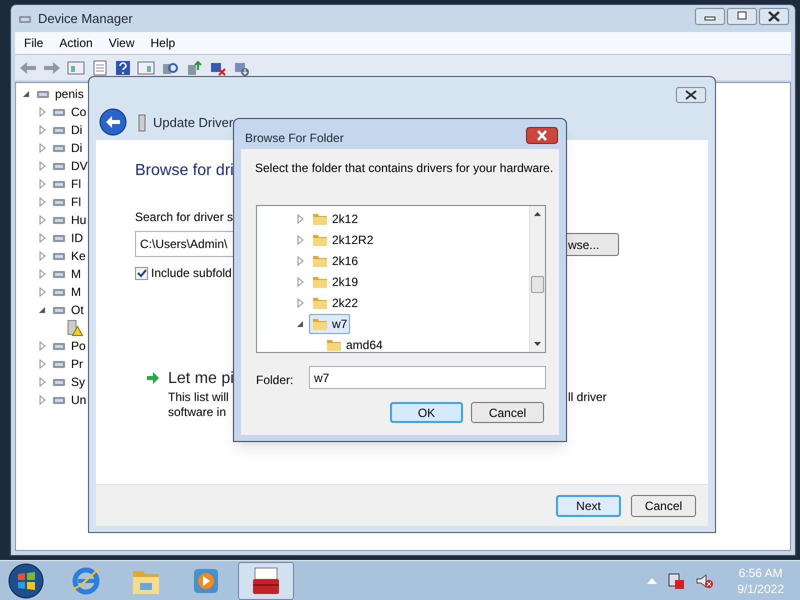 Image resolution: width=800 pixels, height=600 pixels. Describe the element at coordinates (335, 218) in the screenshot. I see `folder-item: 2k12` at that location.